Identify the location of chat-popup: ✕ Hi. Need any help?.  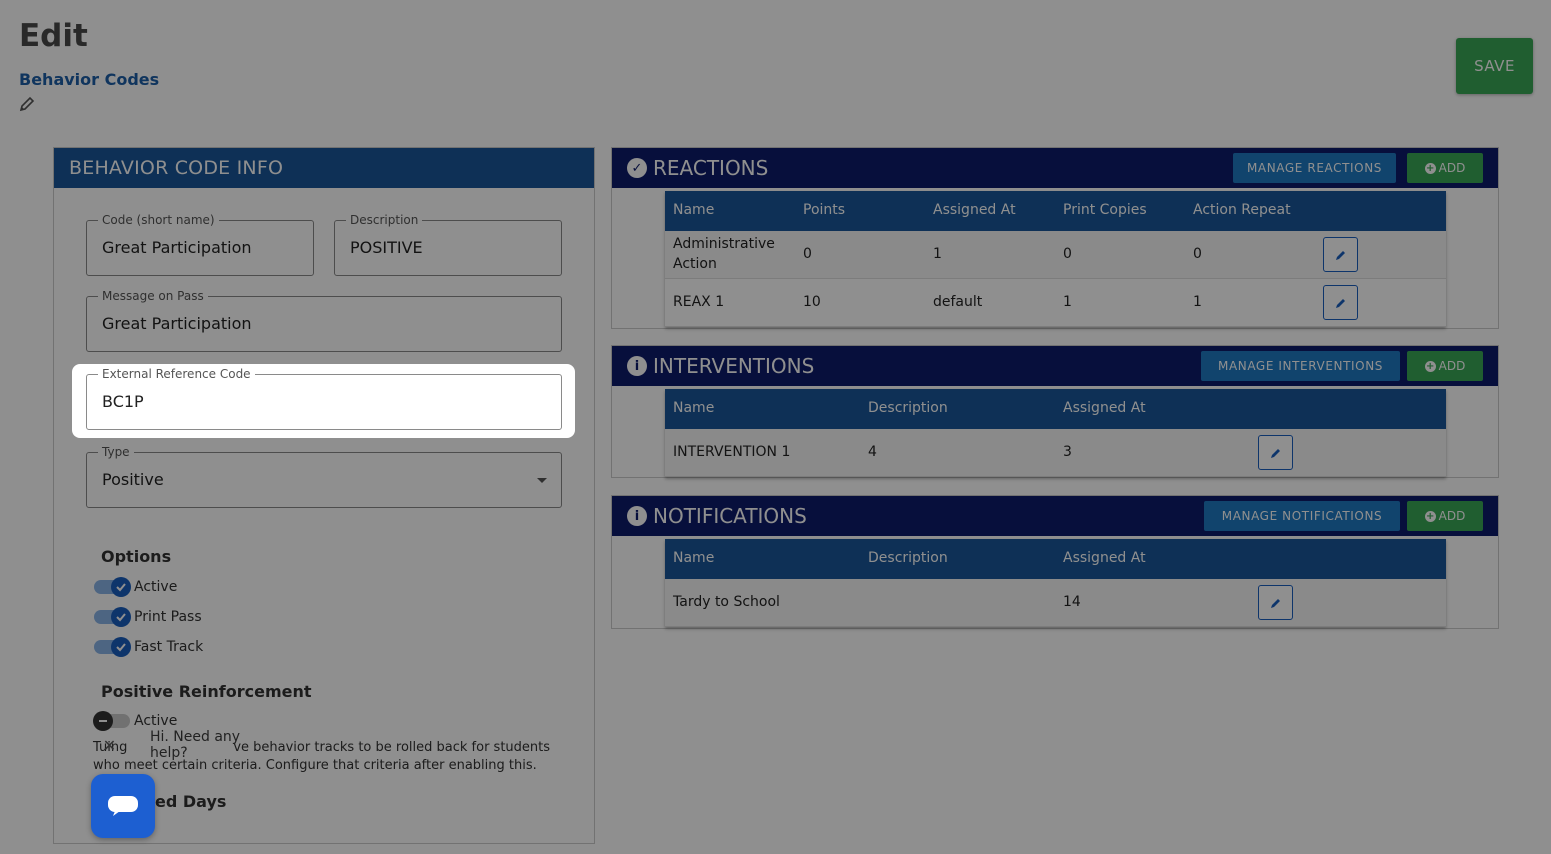
(187, 745).